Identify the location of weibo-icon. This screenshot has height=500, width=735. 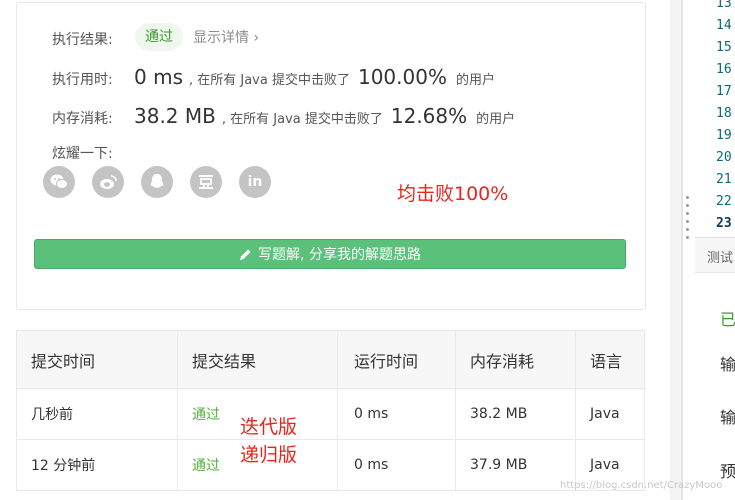
(108, 182).